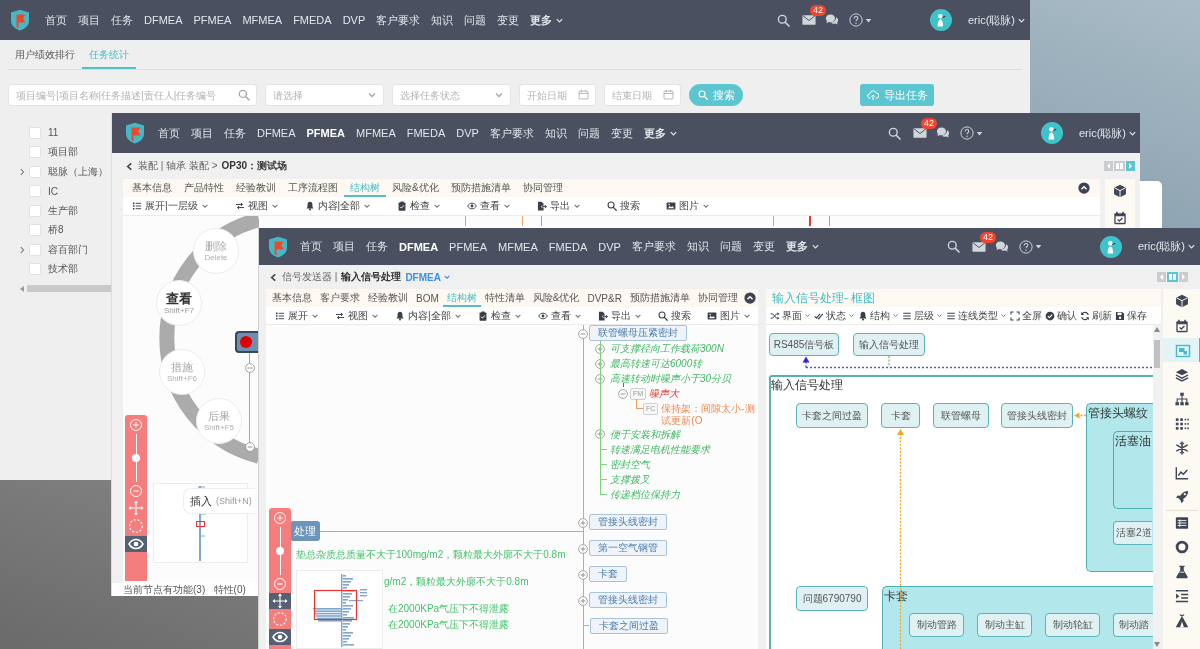 Image resolution: width=1200 pixels, height=649 pixels. What do you see at coordinates (63, 269) in the screenshot?
I see `tree-item-label: 技术部` at bounding box center [63, 269].